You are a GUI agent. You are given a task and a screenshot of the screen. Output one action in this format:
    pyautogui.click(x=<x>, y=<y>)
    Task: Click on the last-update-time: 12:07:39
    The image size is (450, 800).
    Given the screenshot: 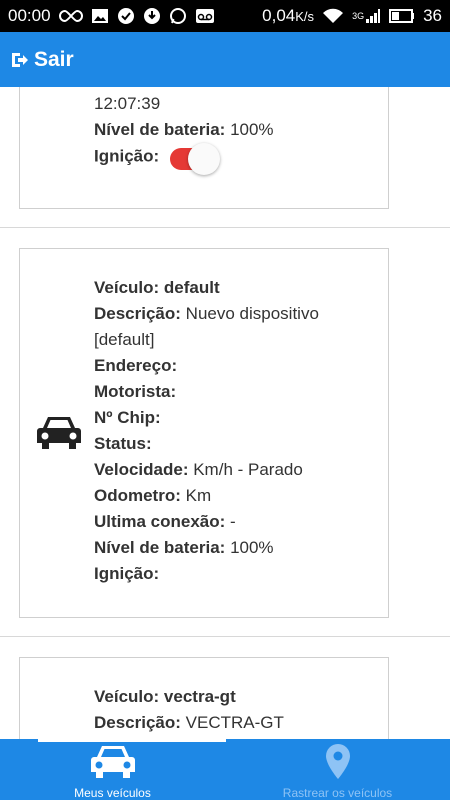 What is the action you would take?
    pyautogui.click(x=127, y=103)
    